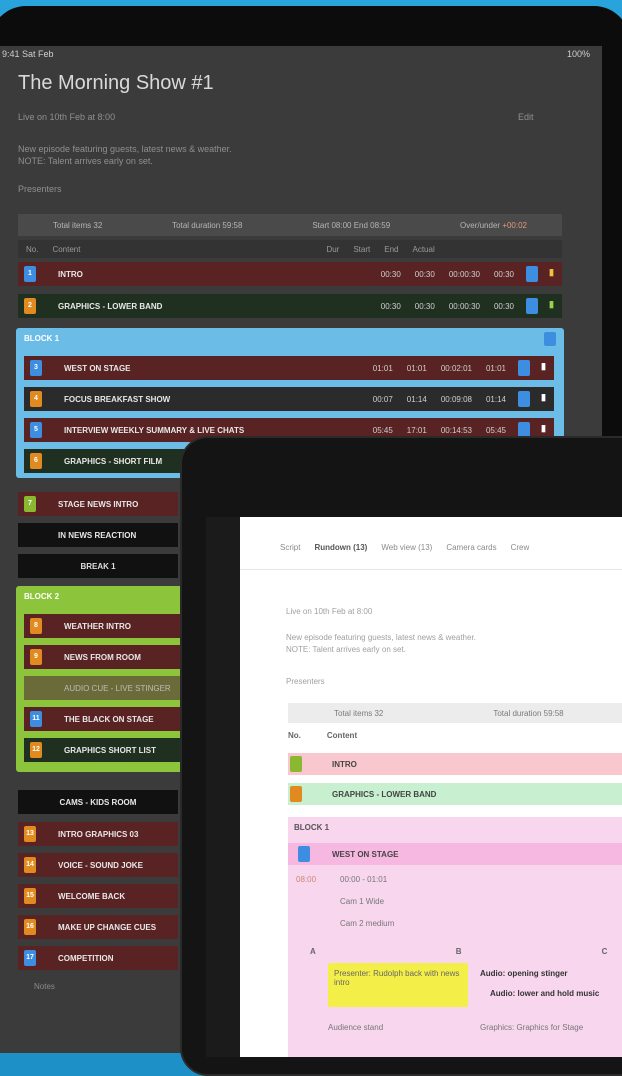 This screenshot has height=1076, width=622. I want to click on row-label: THE BLACK ON STAGE, so click(109, 719).